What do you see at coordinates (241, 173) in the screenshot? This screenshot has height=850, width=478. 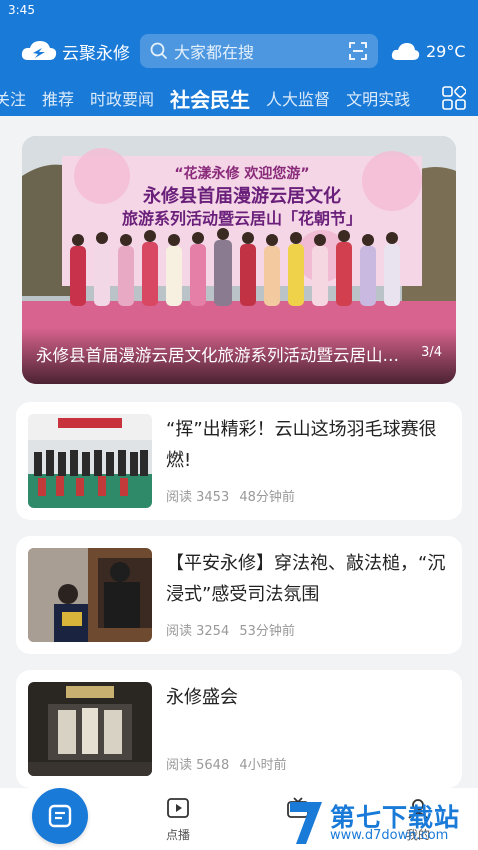 I see `stage-text-line1: “花漾永修 欢迎您游”` at bounding box center [241, 173].